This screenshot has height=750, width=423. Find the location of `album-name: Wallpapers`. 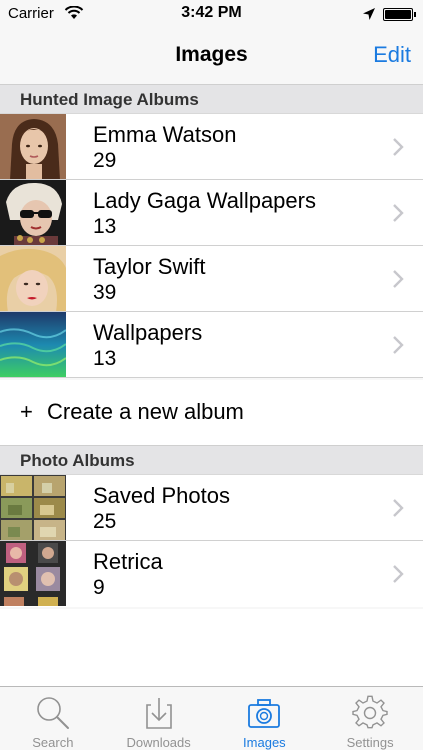

album-name: Wallpapers is located at coordinates (148, 332).